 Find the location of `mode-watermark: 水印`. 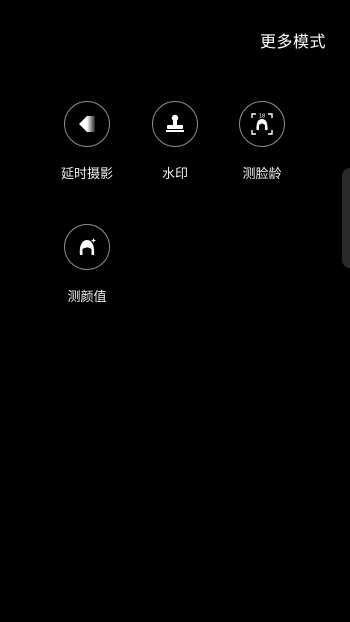

mode-watermark: 水印 is located at coordinates (175, 151).